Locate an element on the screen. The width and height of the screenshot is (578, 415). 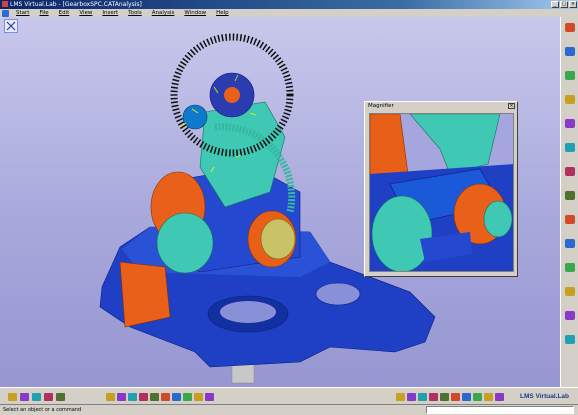
zoom-out-icon is located at coordinates (444, 397).